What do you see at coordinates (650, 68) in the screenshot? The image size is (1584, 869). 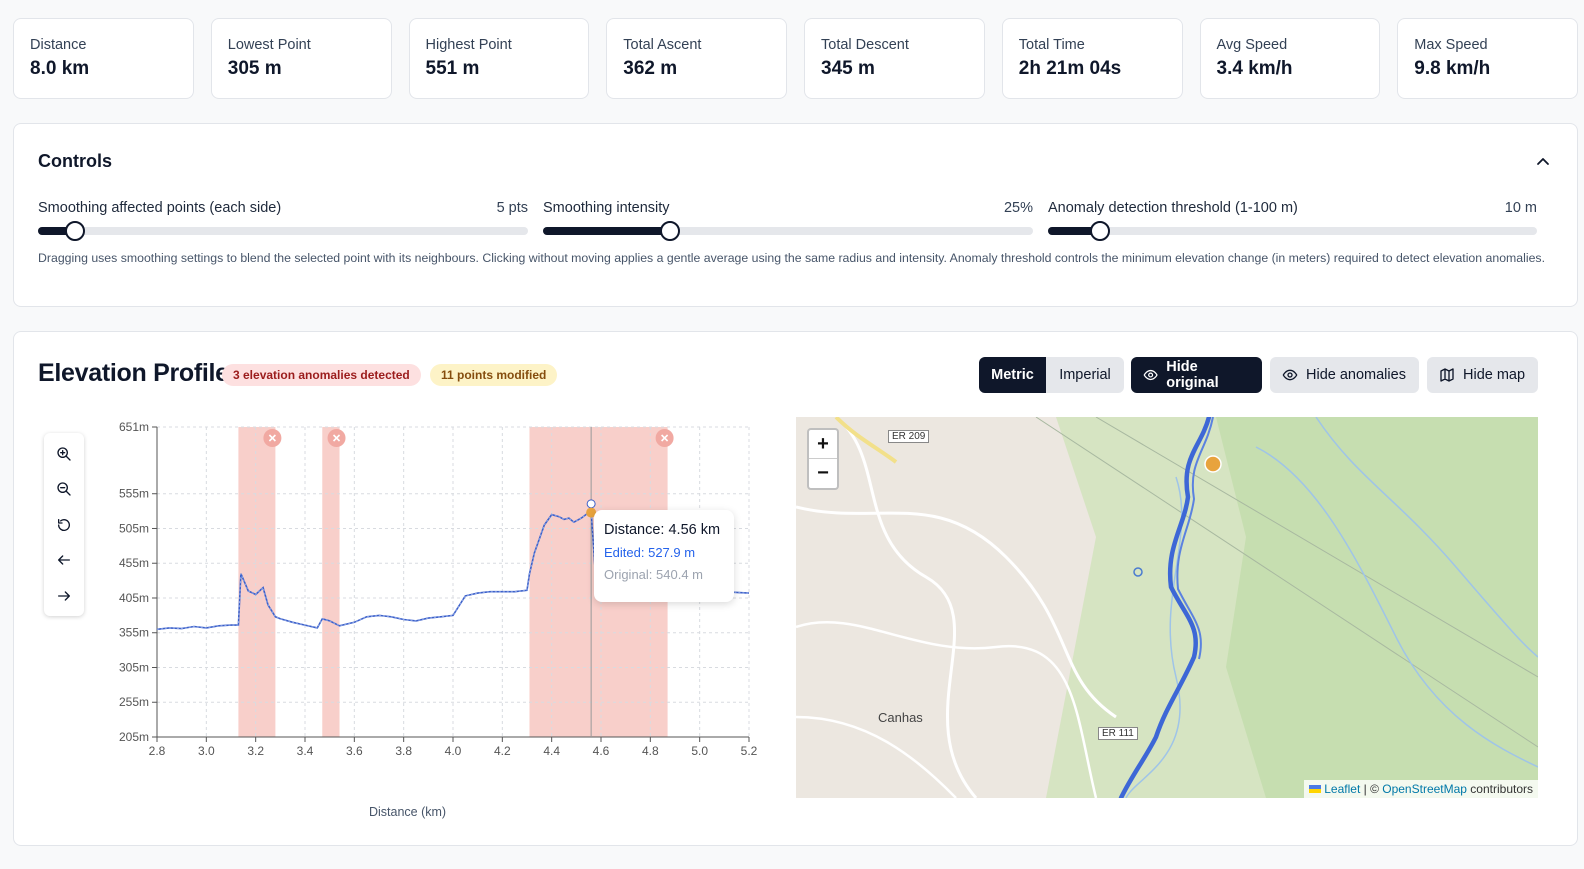 I see `stat-value: 362 m` at bounding box center [650, 68].